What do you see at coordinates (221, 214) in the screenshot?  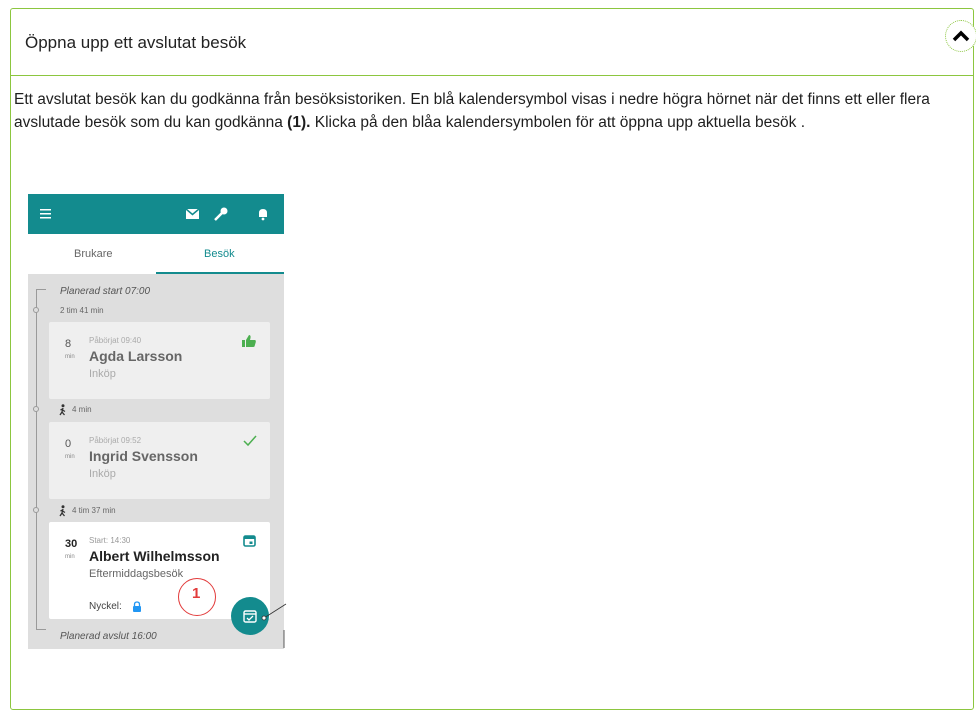 I see `key-icon` at bounding box center [221, 214].